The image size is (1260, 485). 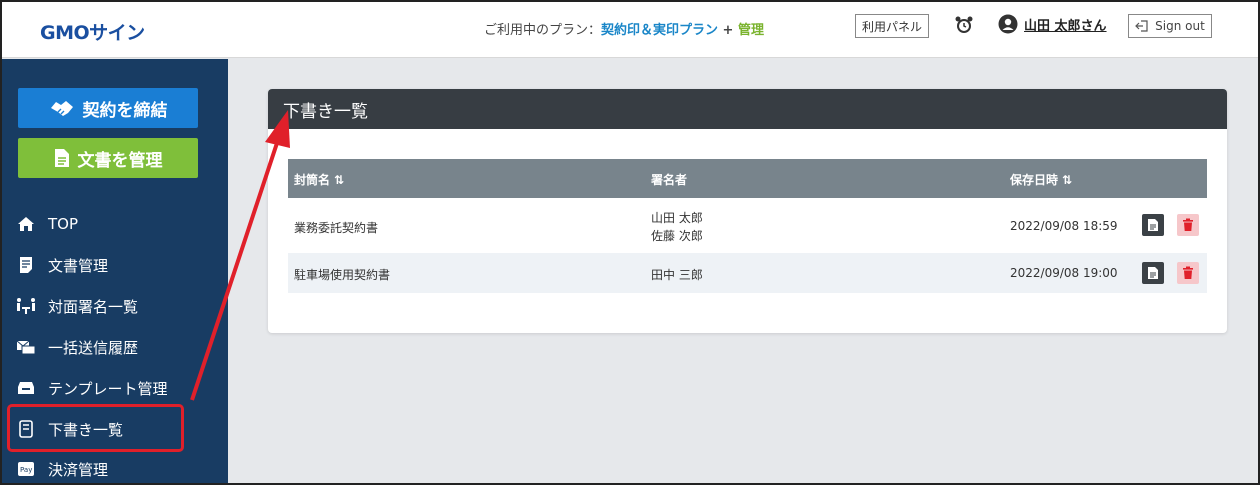 What do you see at coordinates (26, 347) in the screenshot?
I see `bulk-send-icon` at bounding box center [26, 347].